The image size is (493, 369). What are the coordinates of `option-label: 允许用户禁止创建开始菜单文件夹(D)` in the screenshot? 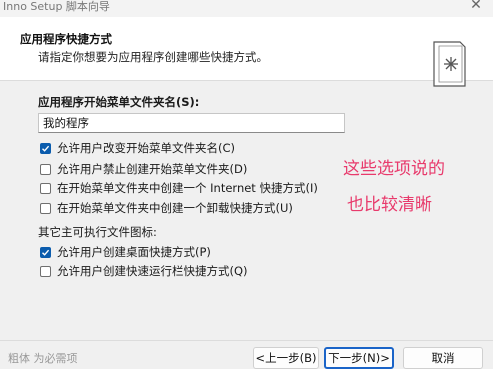 It's located at (152, 169).